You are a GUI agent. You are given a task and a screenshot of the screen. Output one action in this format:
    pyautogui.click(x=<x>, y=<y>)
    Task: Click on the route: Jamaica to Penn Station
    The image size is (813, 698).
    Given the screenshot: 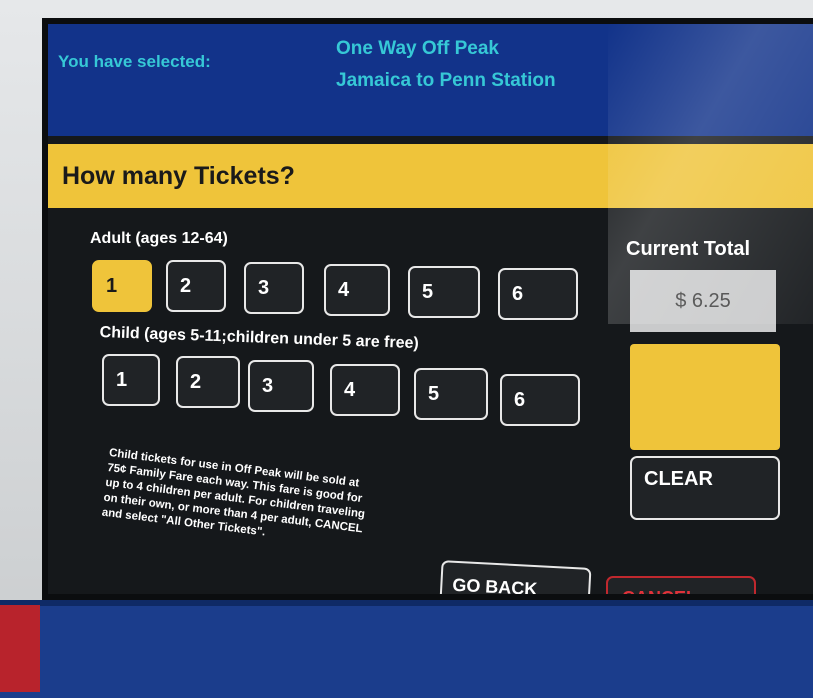 What is the action you would take?
    pyautogui.click(x=446, y=80)
    